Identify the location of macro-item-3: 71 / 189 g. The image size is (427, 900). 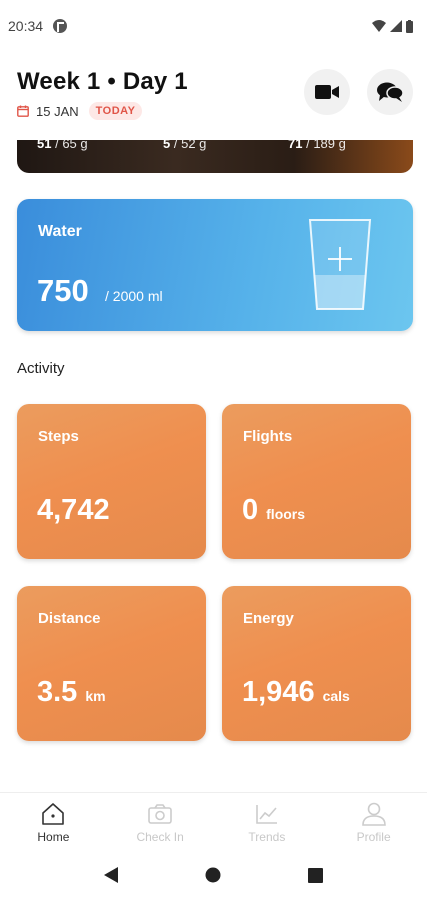
(317, 145).